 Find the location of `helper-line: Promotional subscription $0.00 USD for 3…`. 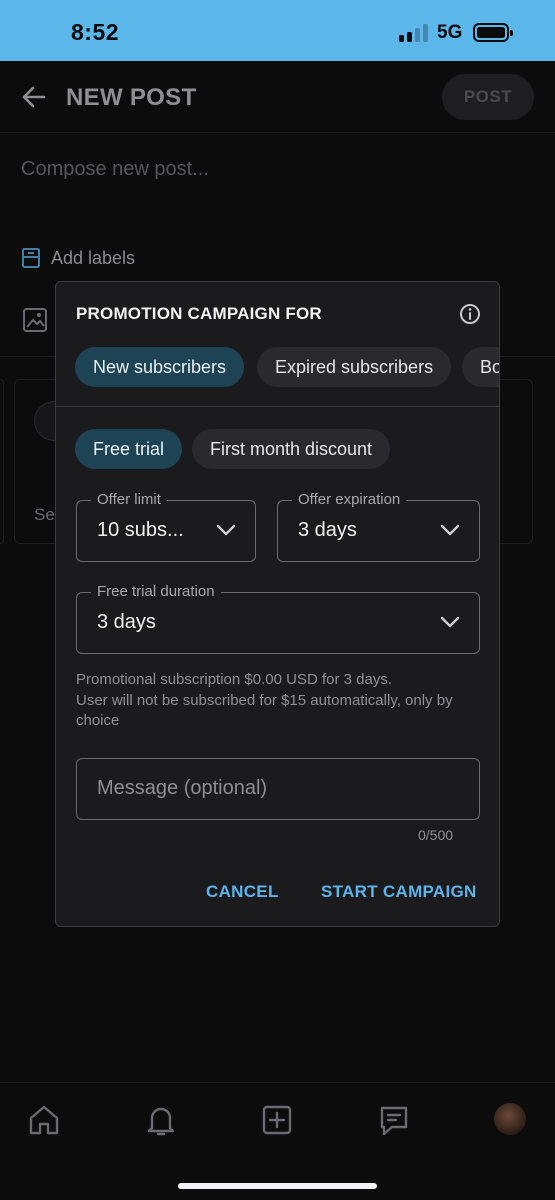

helper-line: Promotional subscription $0.00 USD for 3… is located at coordinates (234, 679).